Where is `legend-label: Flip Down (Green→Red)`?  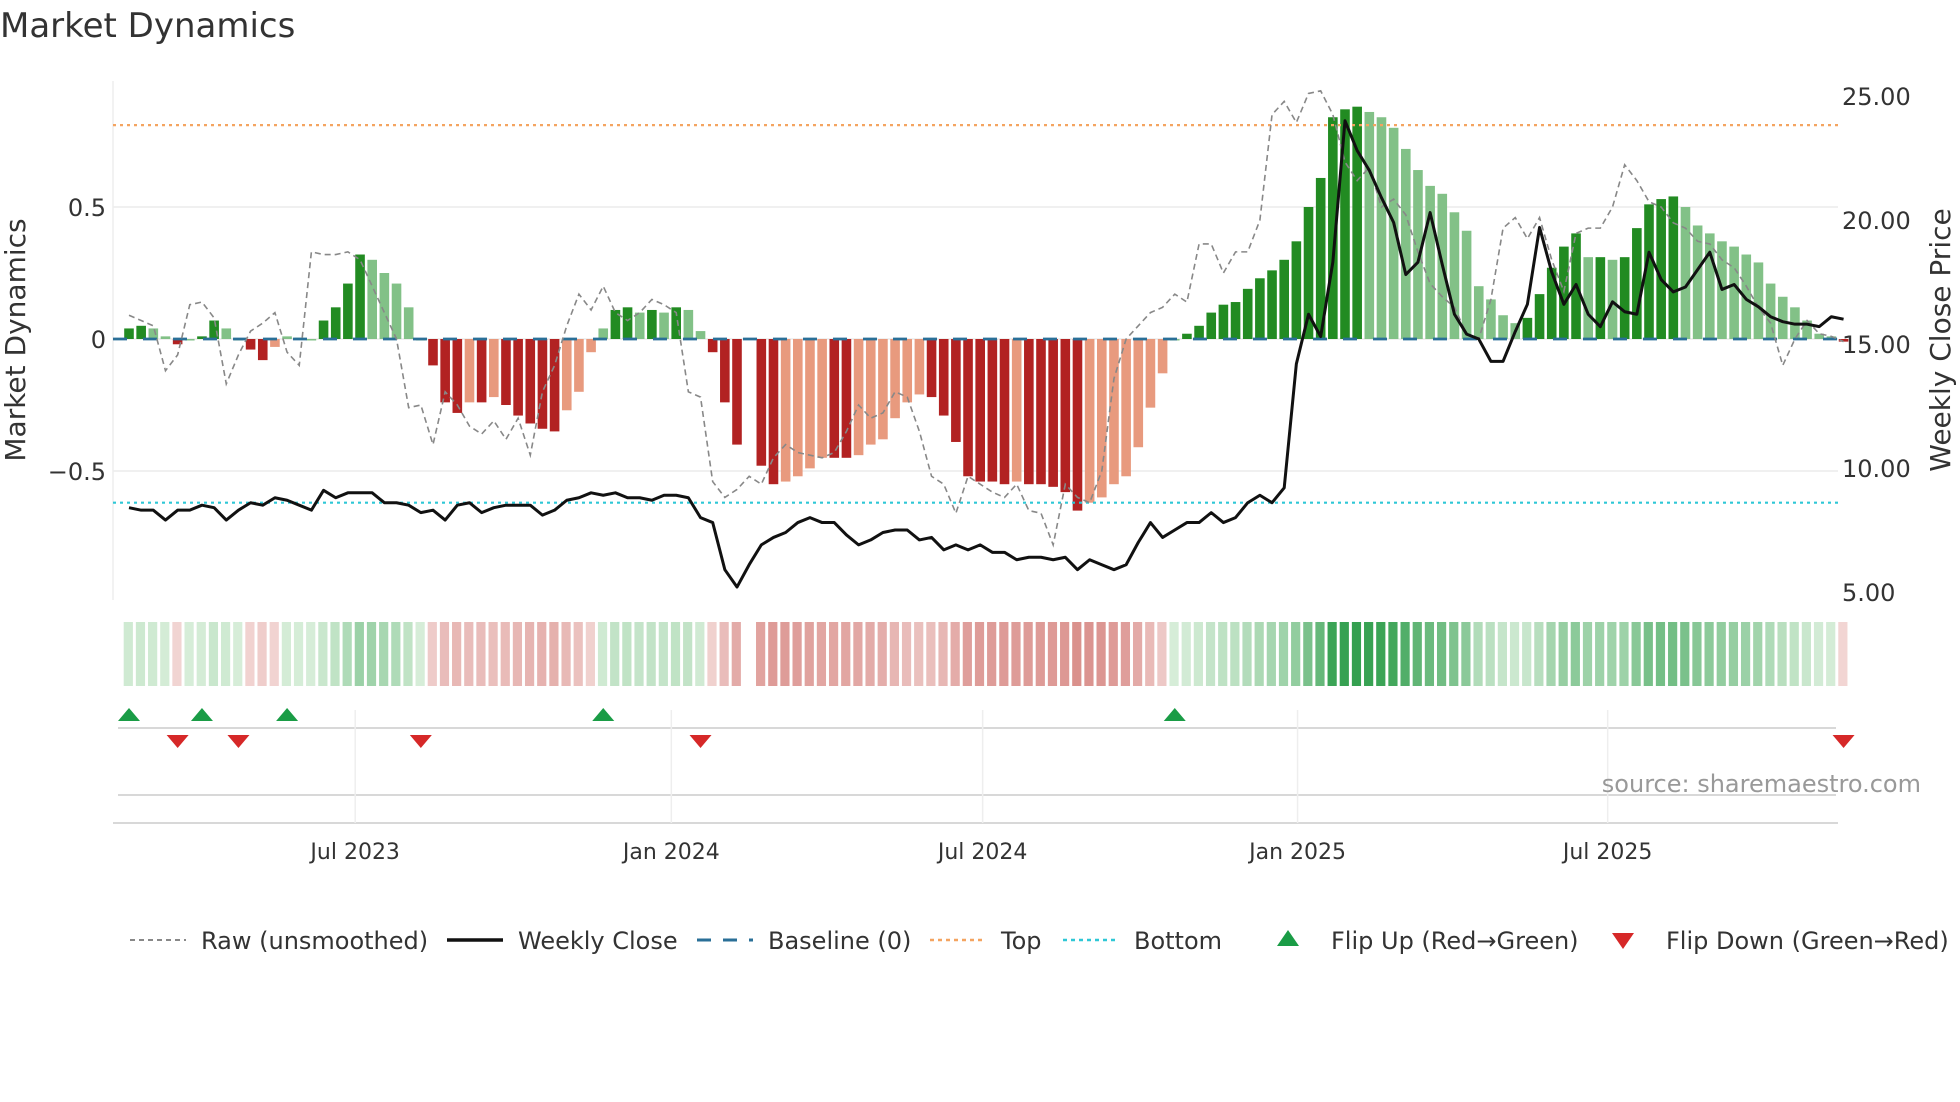
legend-label: Flip Down (Green→Red) is located at coordinates (1807, 941).